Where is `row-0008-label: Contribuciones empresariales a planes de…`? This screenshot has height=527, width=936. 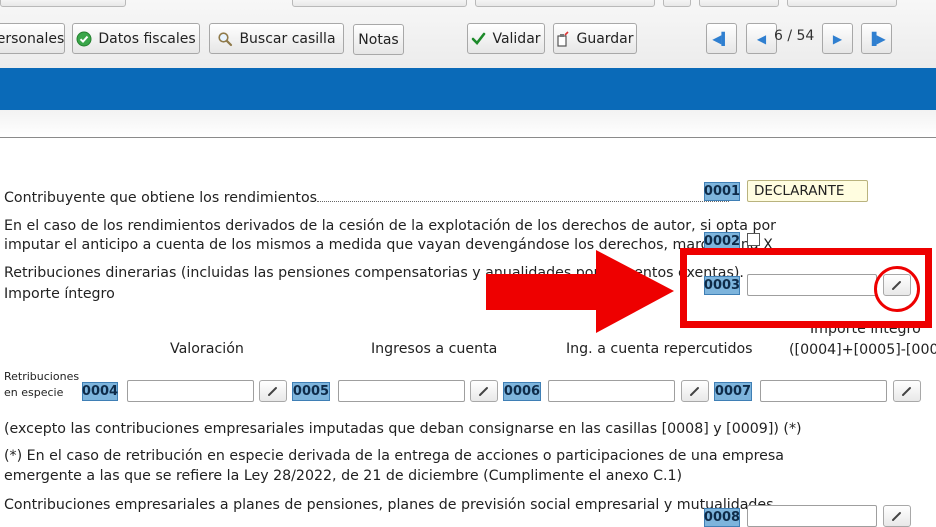 row-0008-label: Contribuciones empresariales a planes de… is located at coordinates (389, 505).